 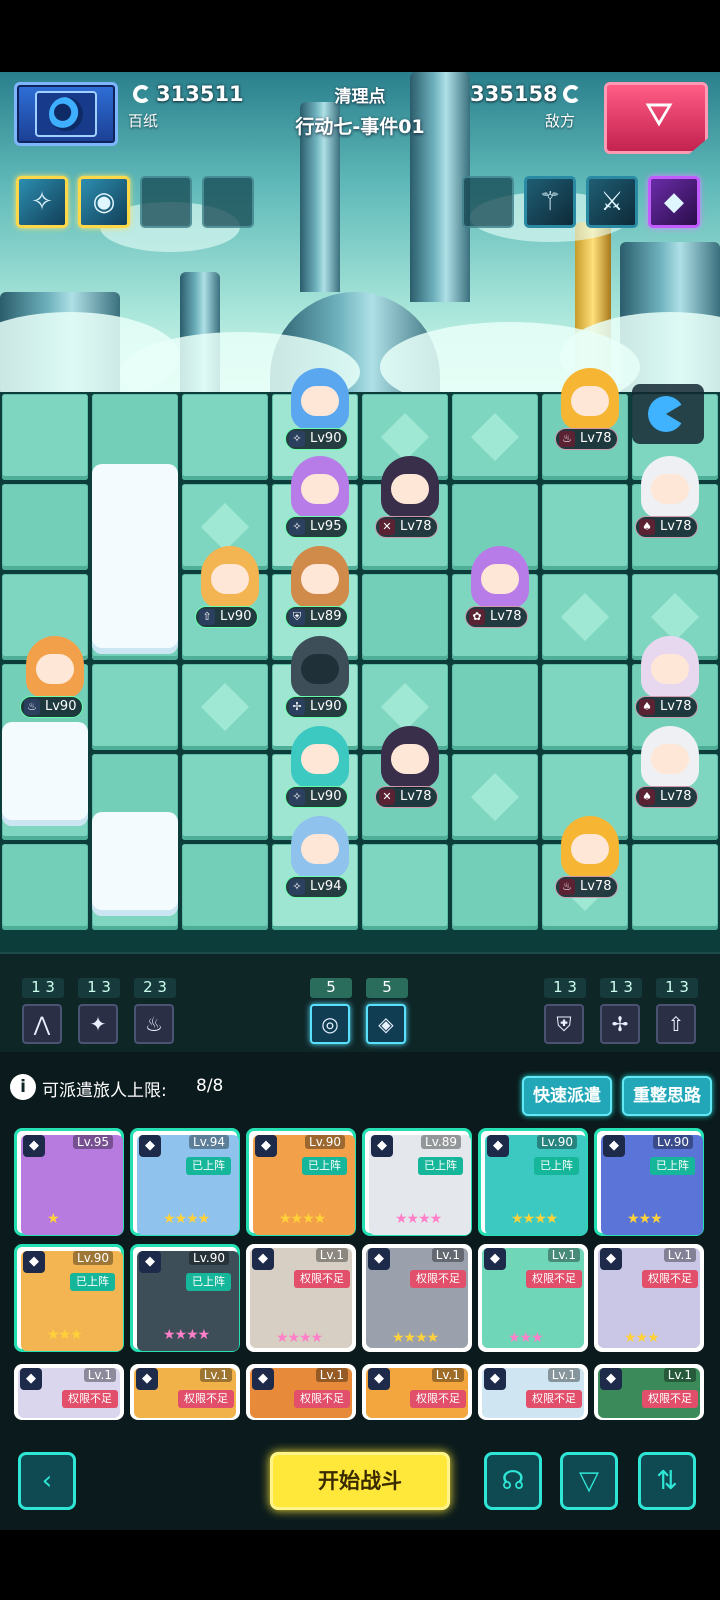 I want to click on reset-button: 重整思路, so click(x=667, y=1096).